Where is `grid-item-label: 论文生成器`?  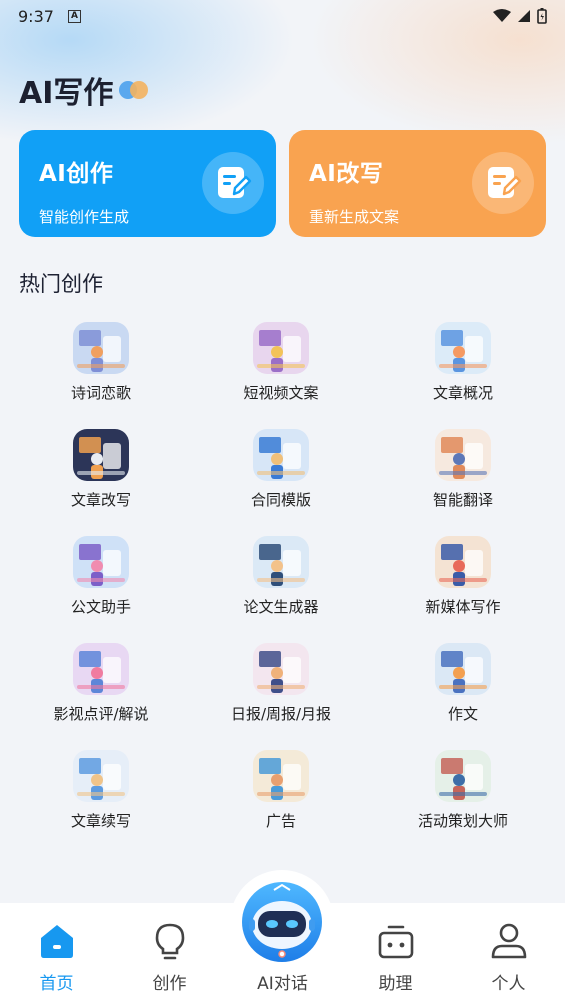 grid-item-label: 论文生成器 is located at coordinates (281, 607).